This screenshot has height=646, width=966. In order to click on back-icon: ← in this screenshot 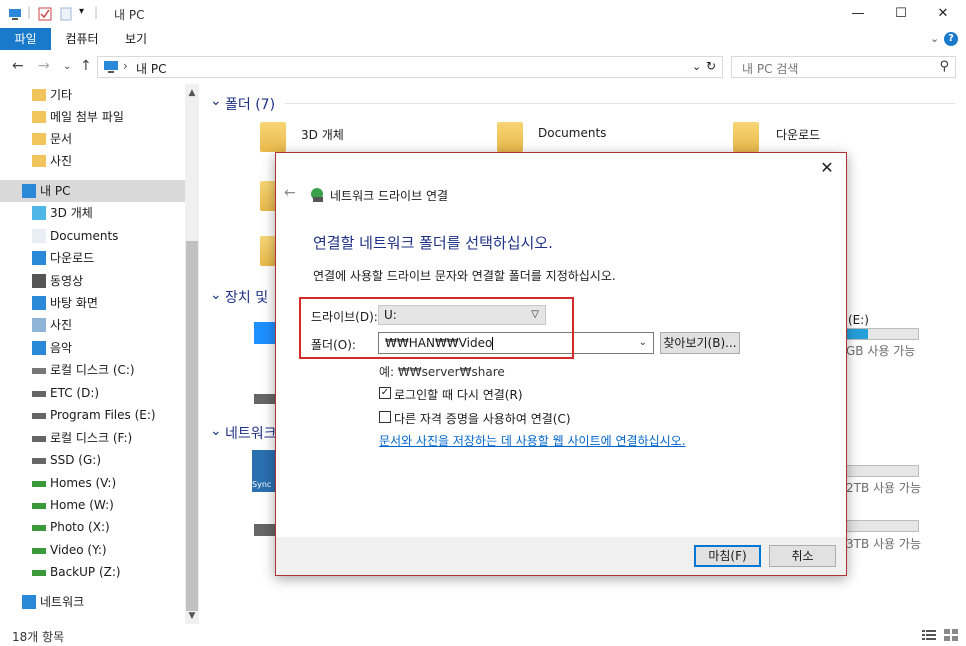, I will do `click(18, 66)`.